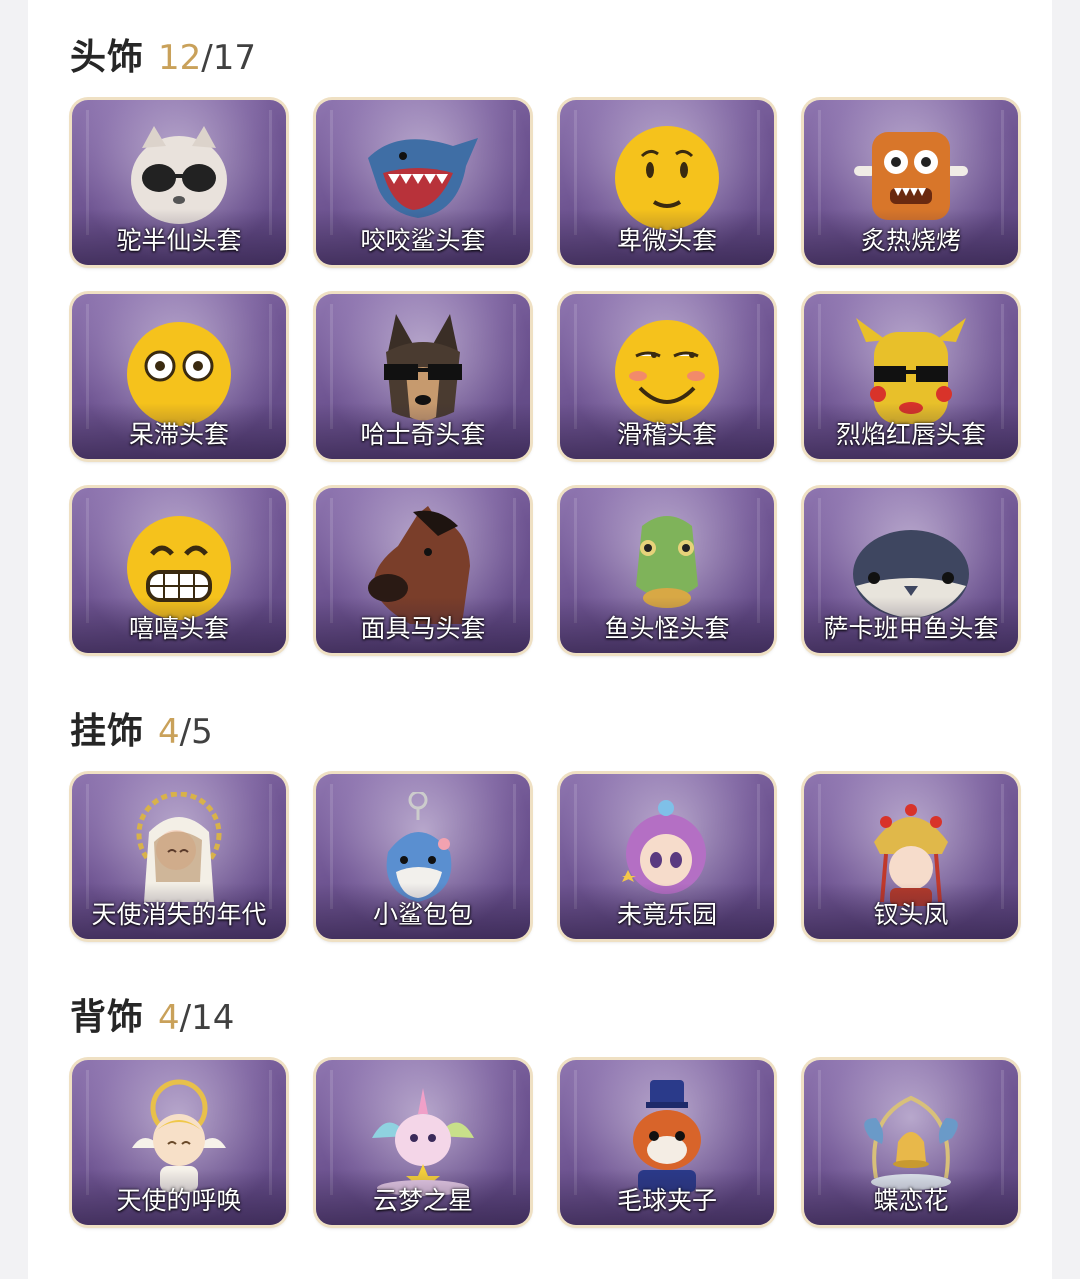 This screenshot has height=1279, width=1080. I want to click on item-card: 咬咬鲨头套, so click(423, 182).